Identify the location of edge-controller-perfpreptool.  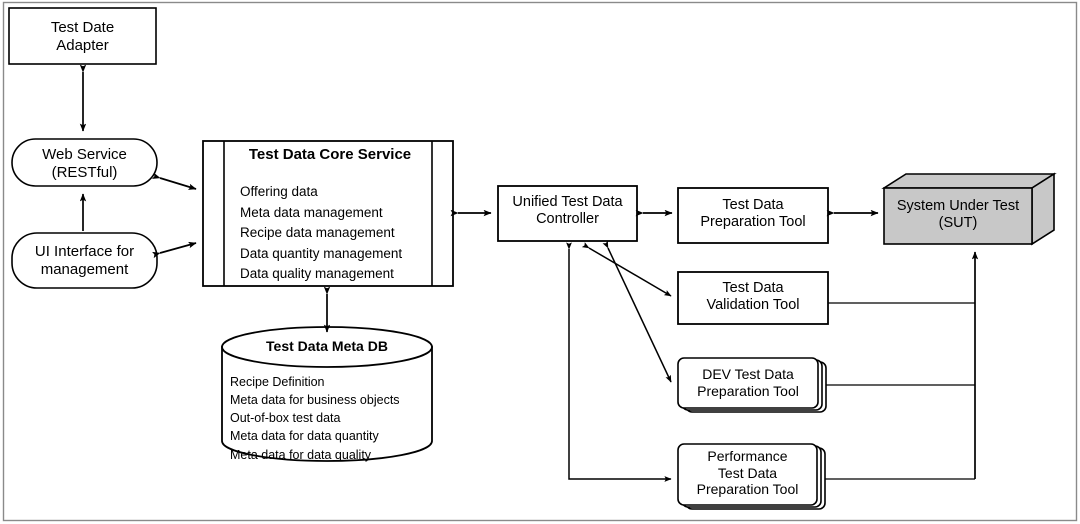
(619, 362).